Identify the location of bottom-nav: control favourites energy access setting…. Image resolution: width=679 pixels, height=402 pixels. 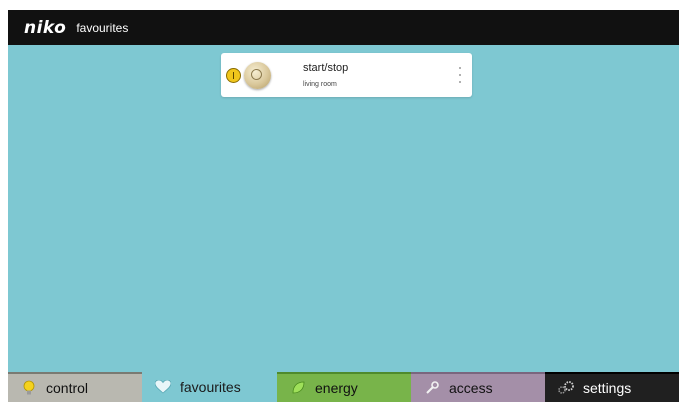
(343, 387).